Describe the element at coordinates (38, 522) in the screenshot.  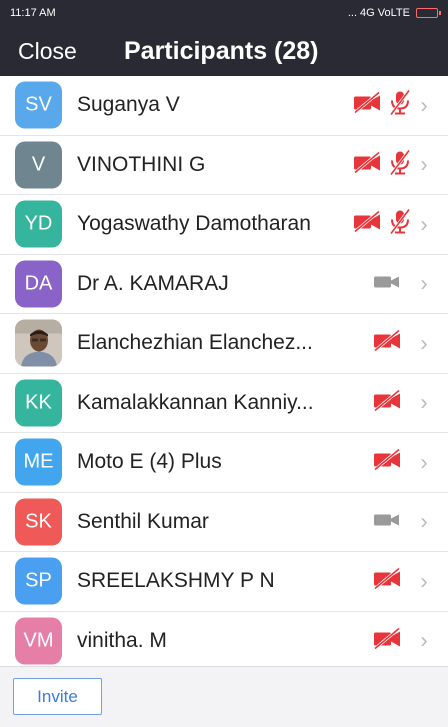
I see `avatar: SK` at that location.